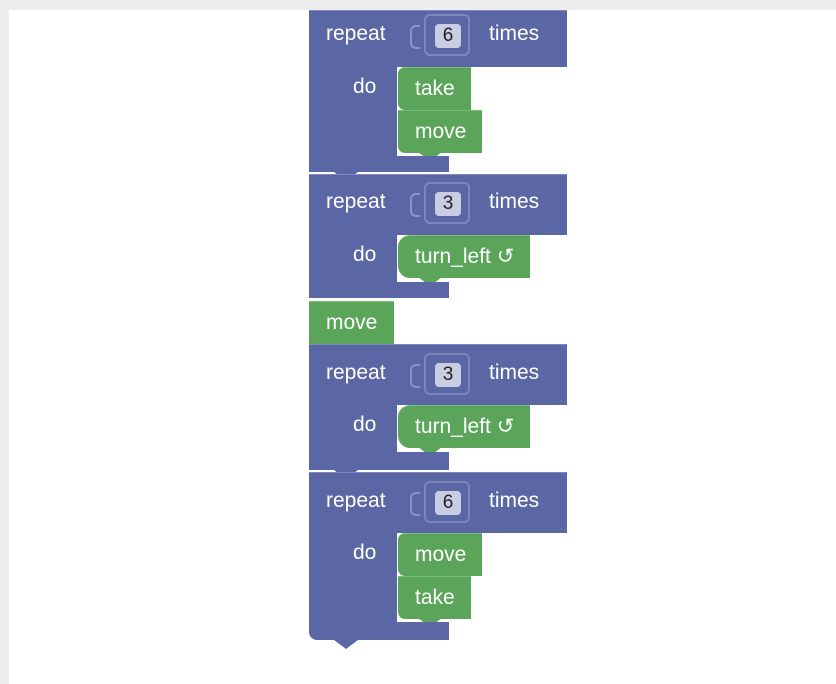  I want to click on move-block-standalone: move, so click(352, 322).